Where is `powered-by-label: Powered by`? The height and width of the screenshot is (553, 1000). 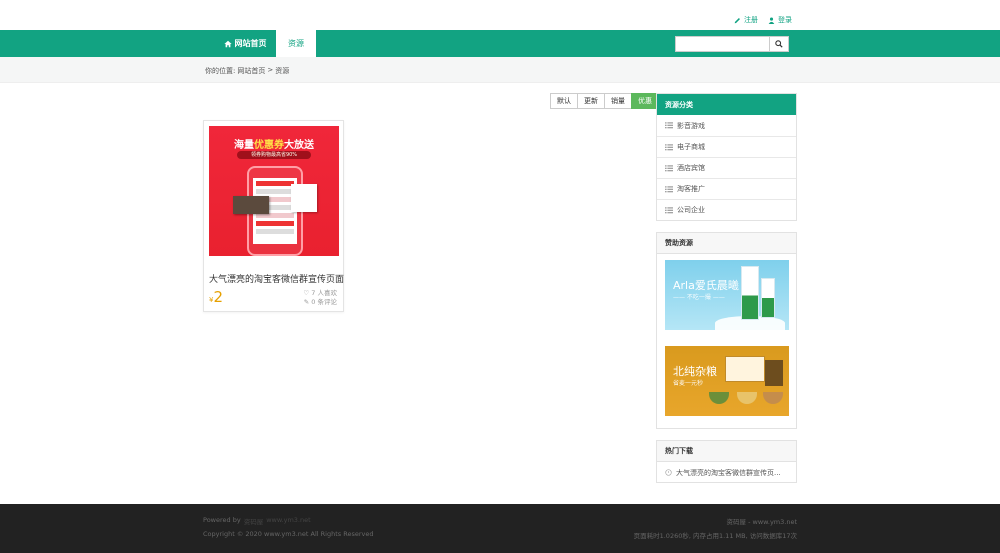
powered-by-label: Powered by is located at coordinates (222, 520).